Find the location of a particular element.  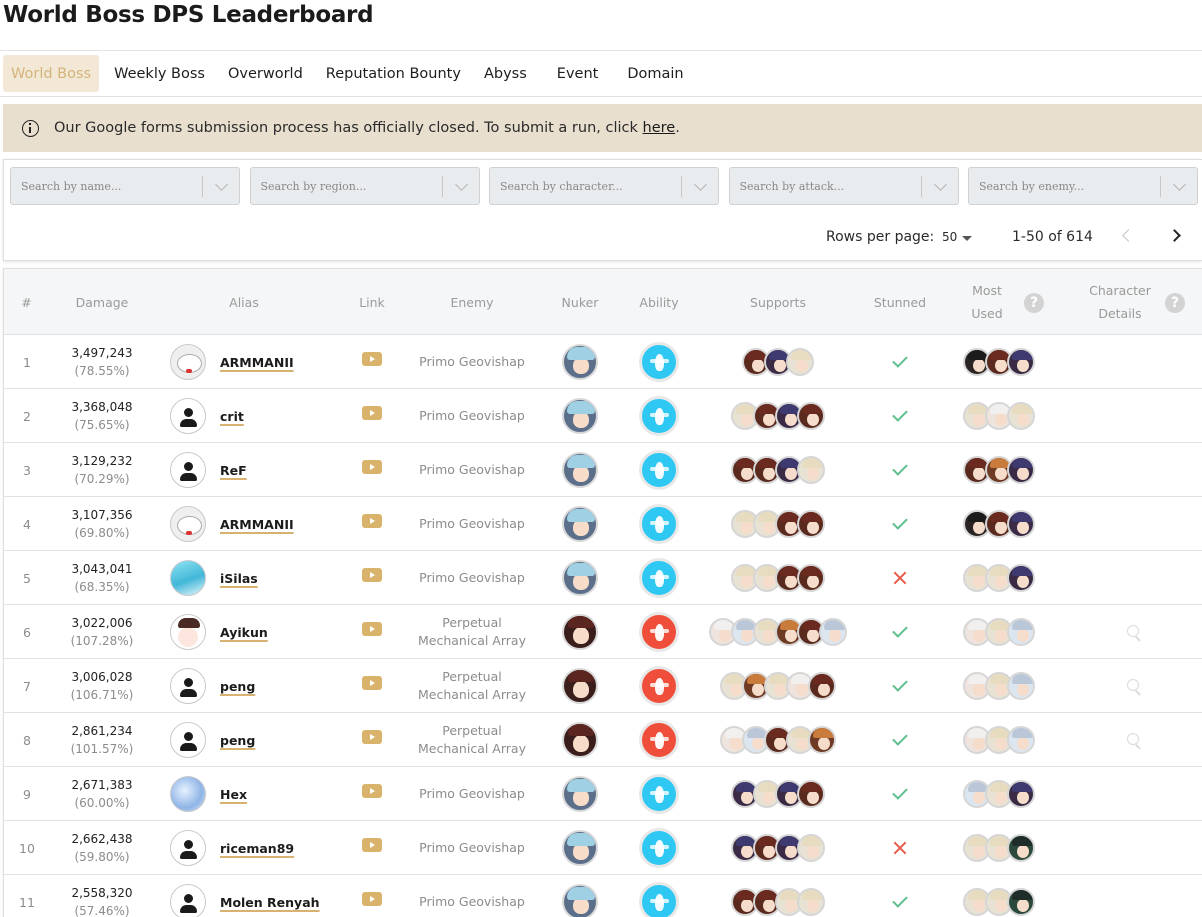

chevron-left-icon is located at coordinates (1128, 235).